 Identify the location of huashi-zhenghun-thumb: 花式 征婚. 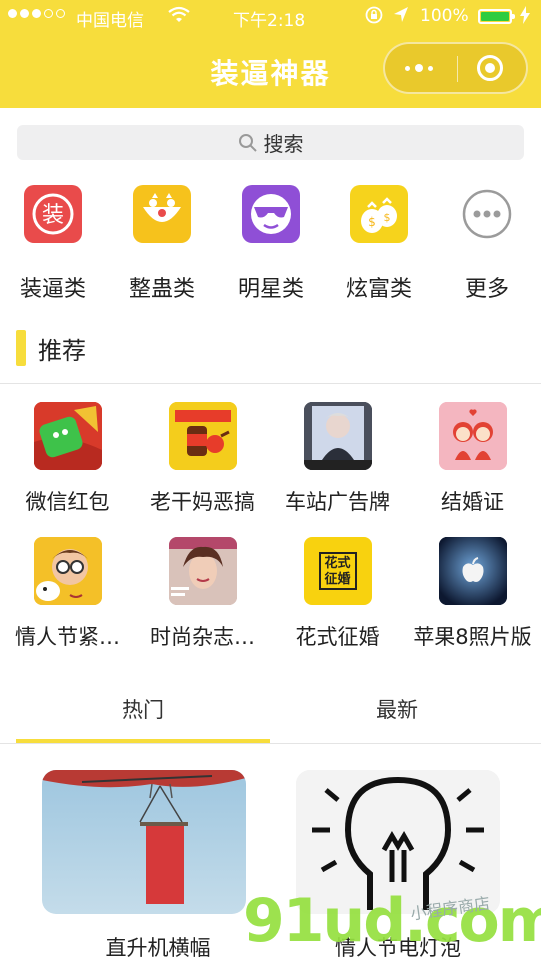
(337, 571).